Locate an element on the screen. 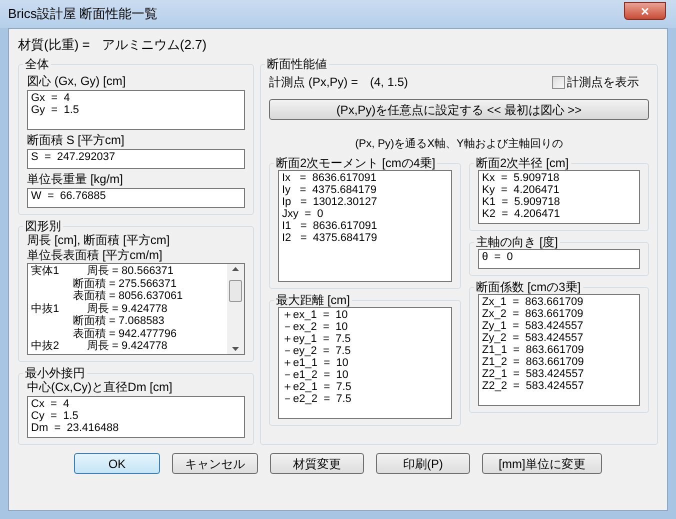  readout-line: Z2_1 = 583.424557 is located at coordinates (533, 374).